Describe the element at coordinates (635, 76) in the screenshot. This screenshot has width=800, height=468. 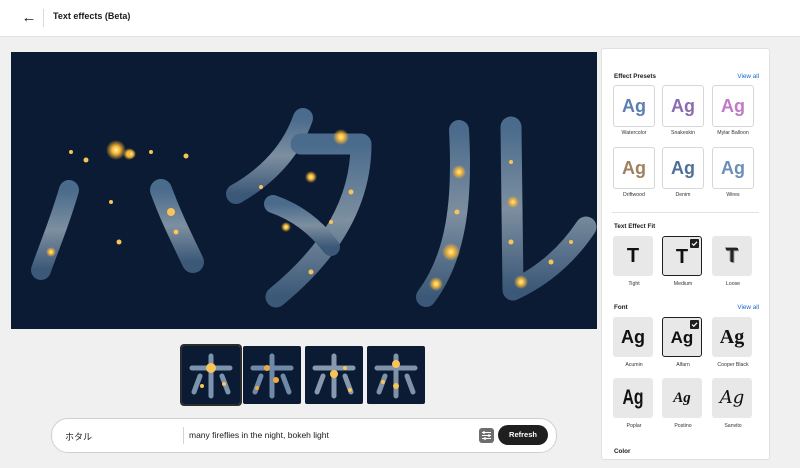
I see `effect-presets-heading: Effect Presets` at that location.